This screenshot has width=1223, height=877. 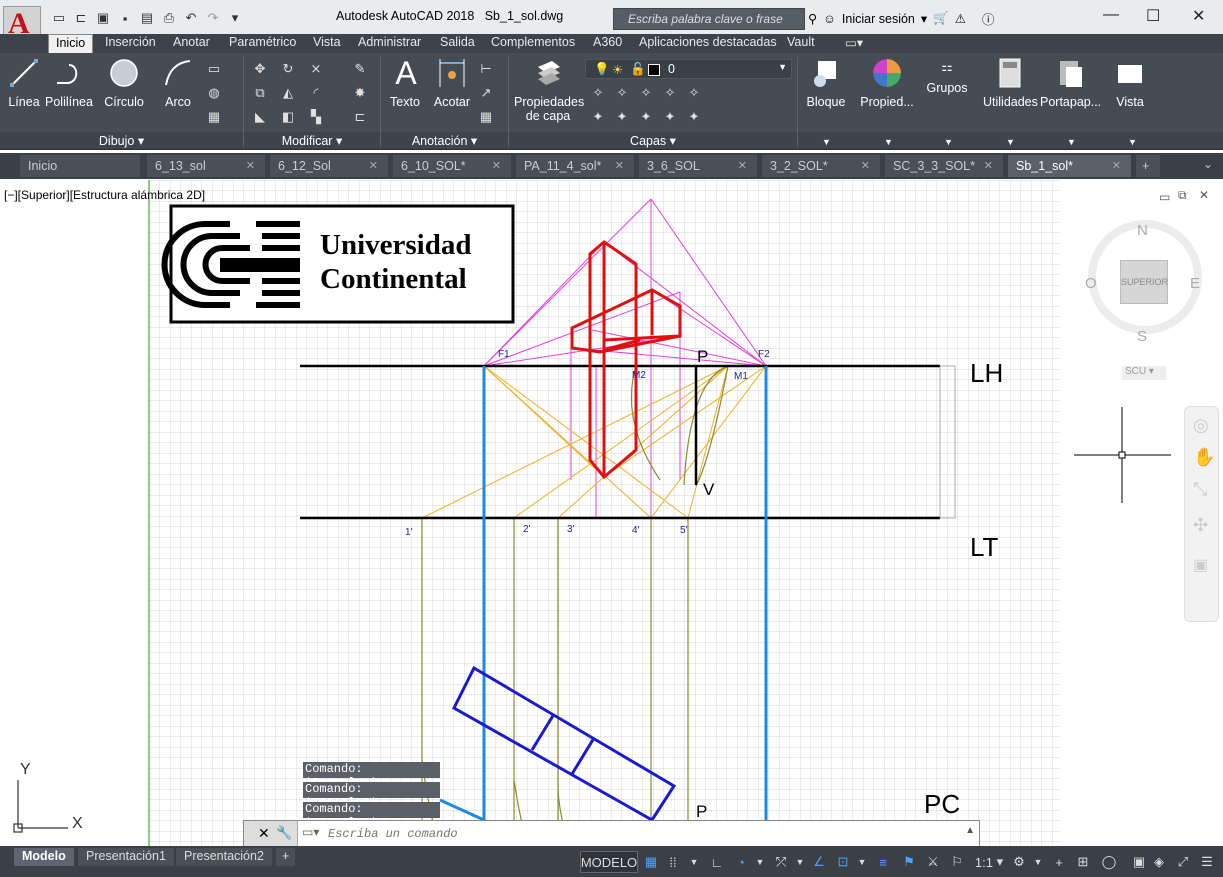 What do you see at coordinates (286, 857) in the screenshot?
I see `add-layout-button: +` at bounding box center [286, 857].